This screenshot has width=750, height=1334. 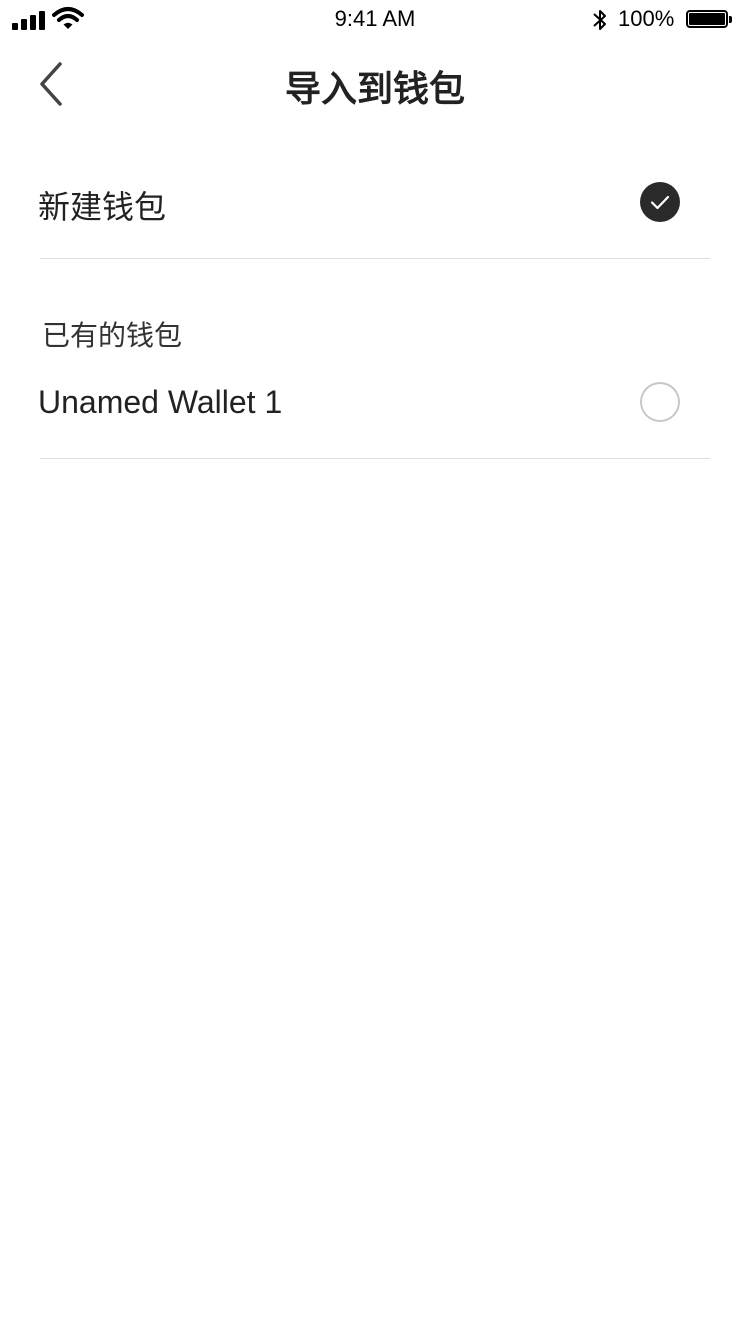 What do you see at coordinates (660, 202) in the screenshot?
I see `checked-radio-icon` at bounding box center [660, 202].